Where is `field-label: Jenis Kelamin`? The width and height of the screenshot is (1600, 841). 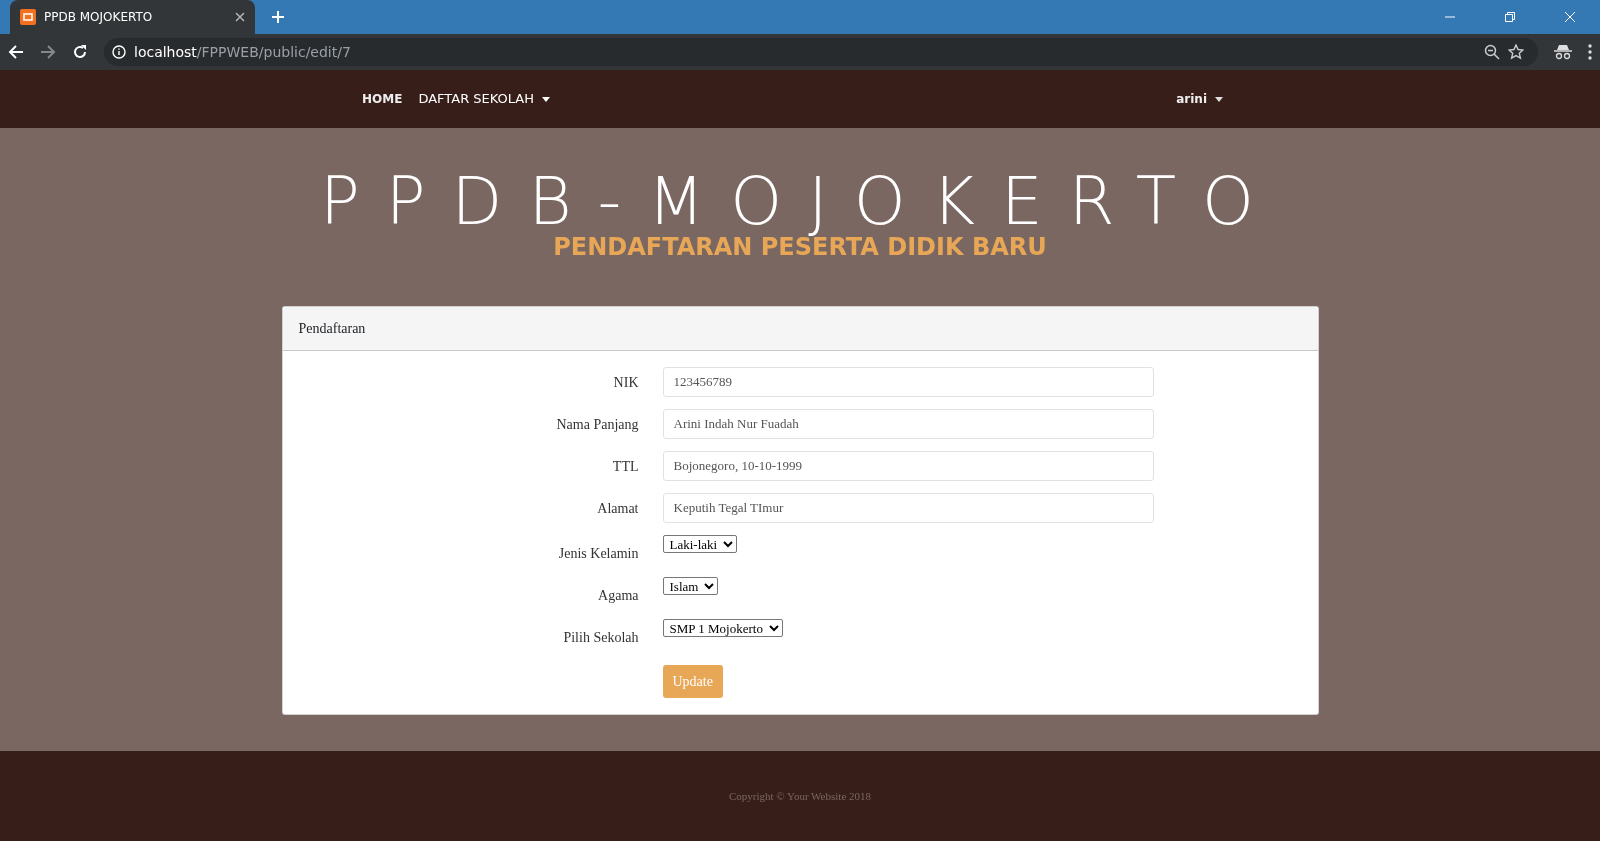 field-label: Jenis Kelamin is located at coordinates (598, 554).